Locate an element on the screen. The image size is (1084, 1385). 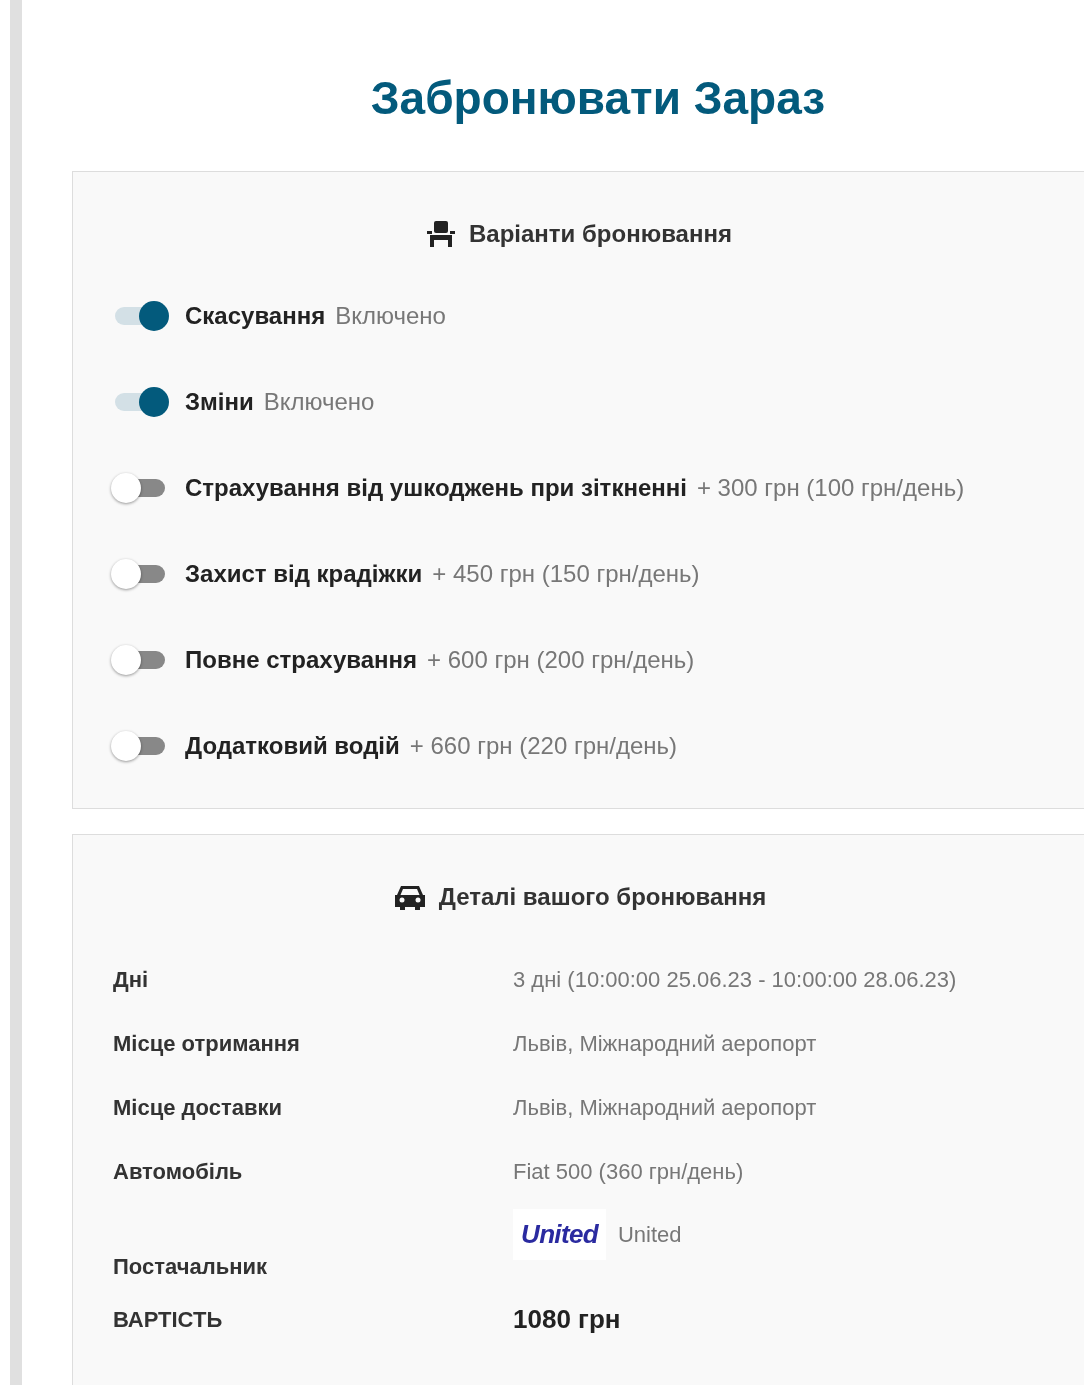
option-detail: + 660 грн (220 грн/день) is located at coordinates (543, 746).